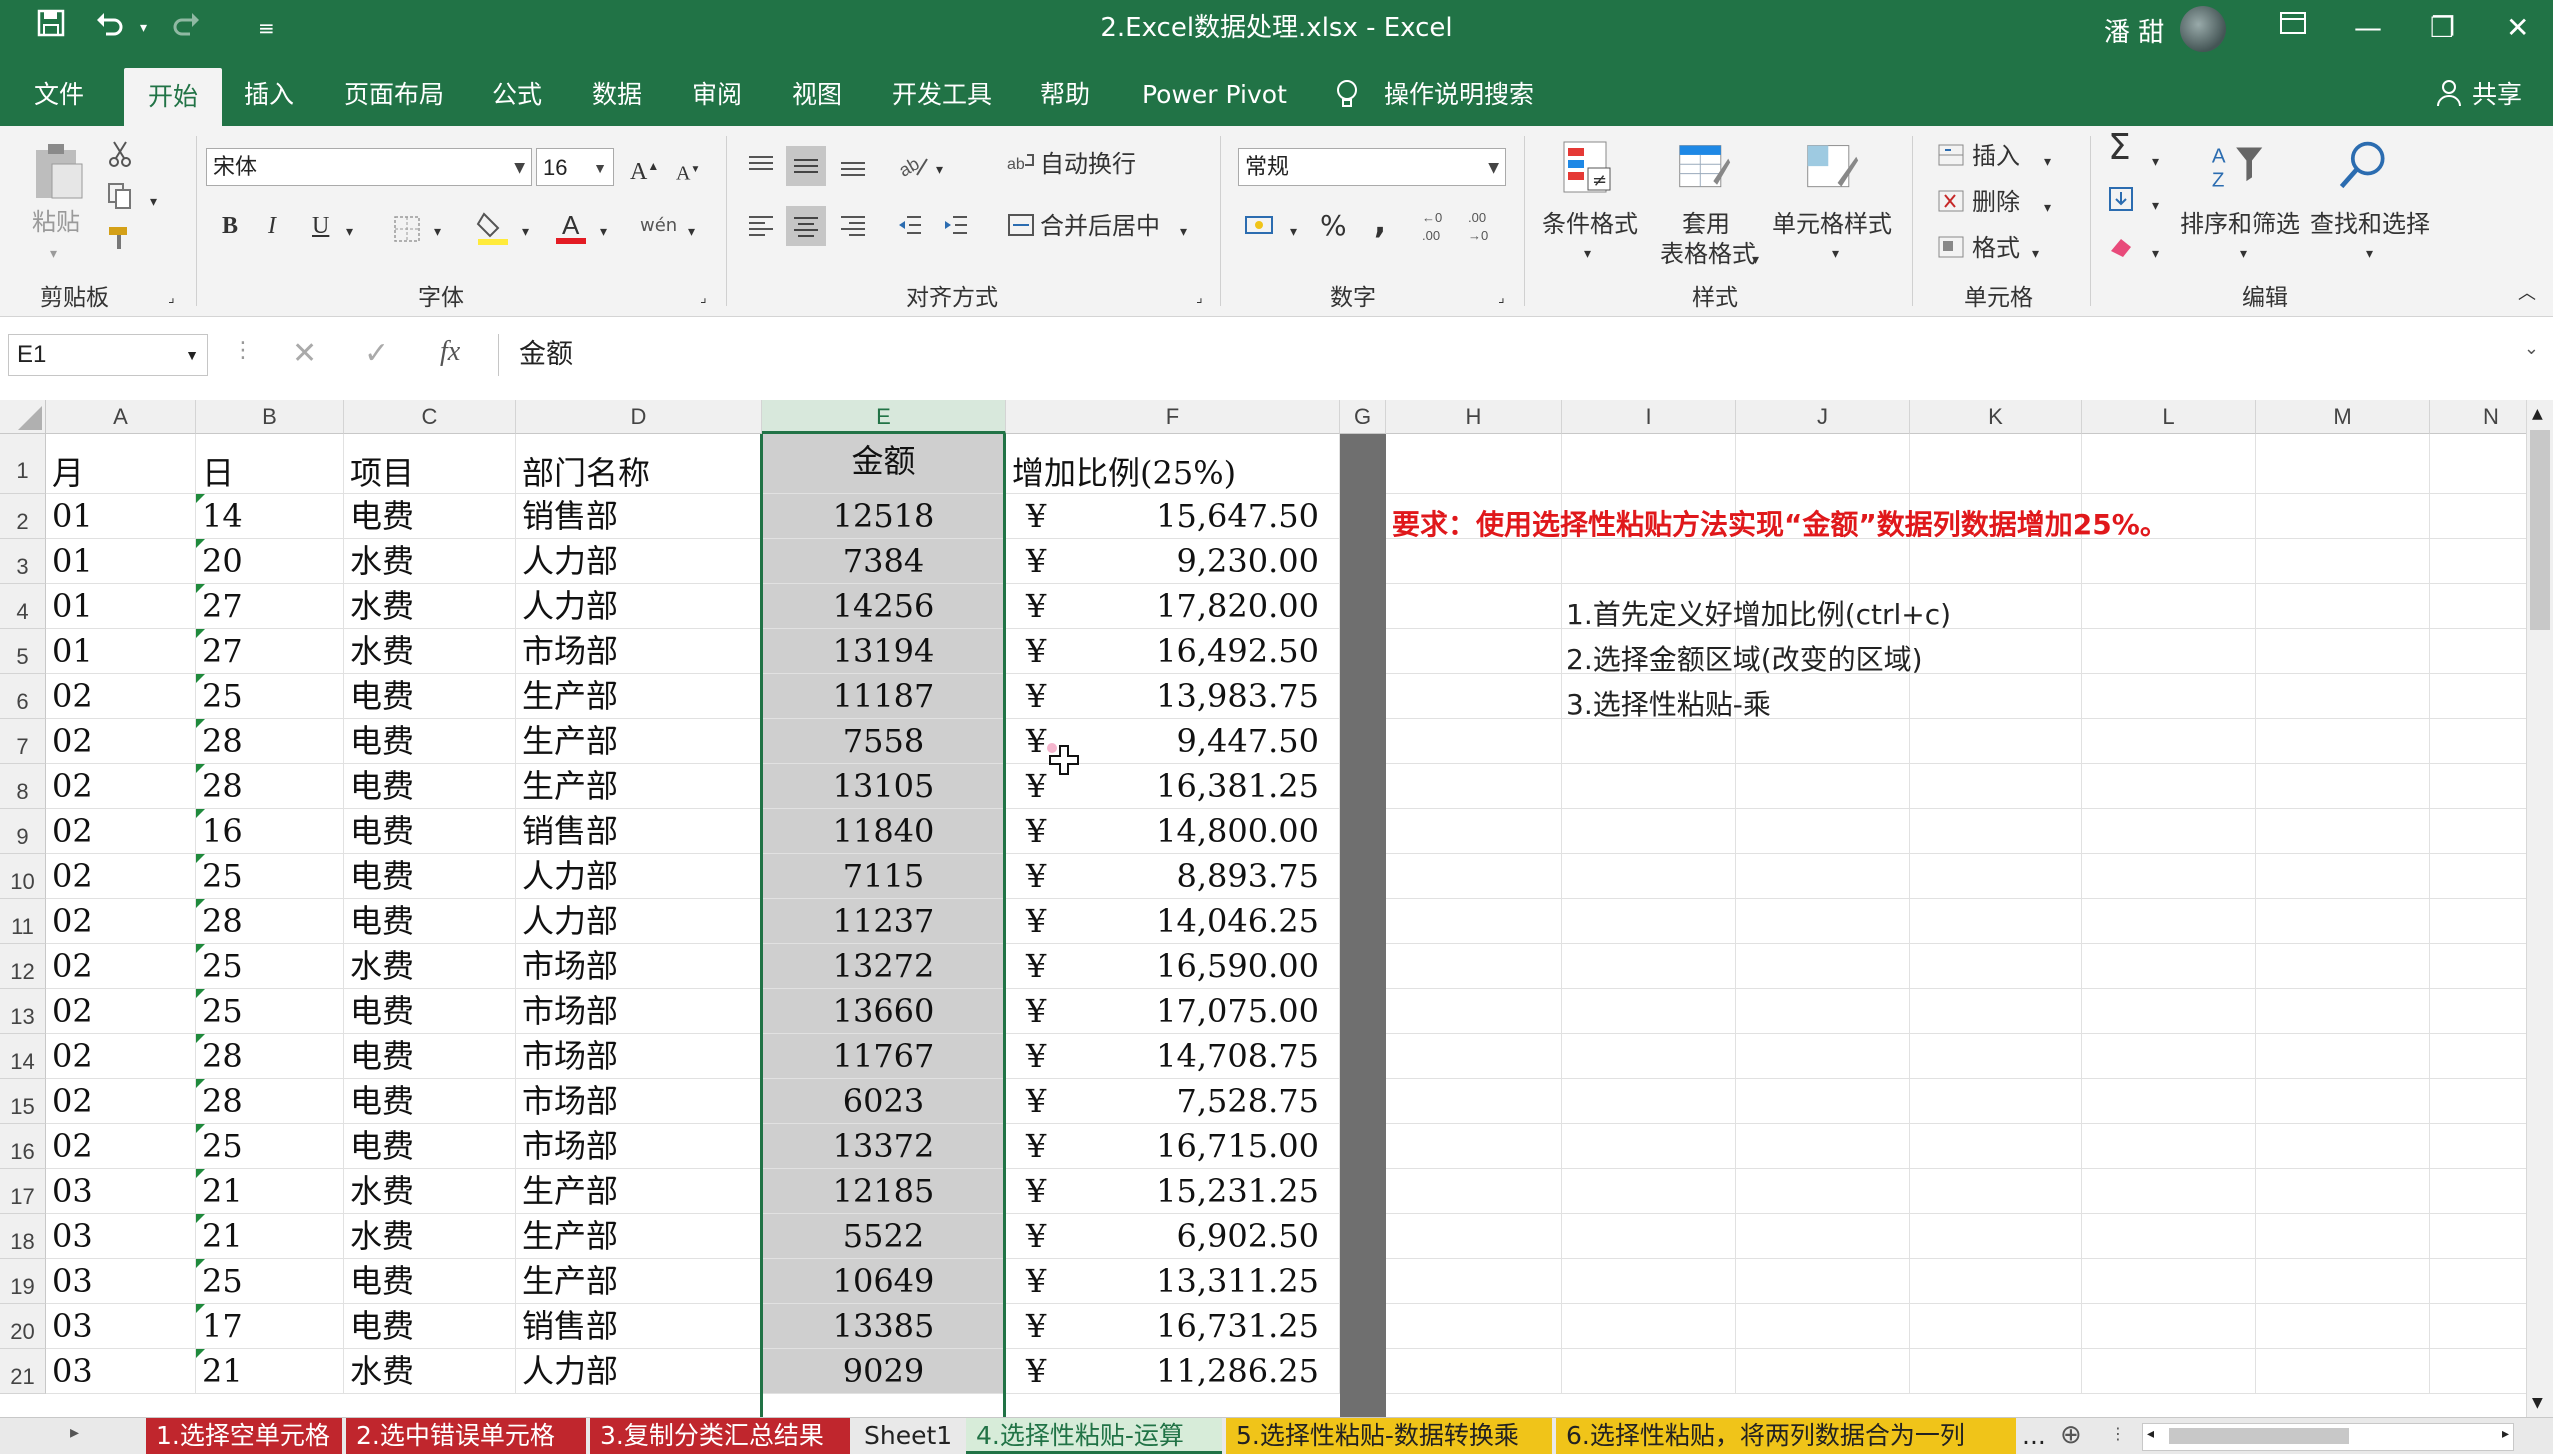 This screenshot has height=1454, width=2553. What do you see at coordinates (1951, 155) in the screenshot?
I see `insert-cells-icon` at bounding box center [1951, 155].